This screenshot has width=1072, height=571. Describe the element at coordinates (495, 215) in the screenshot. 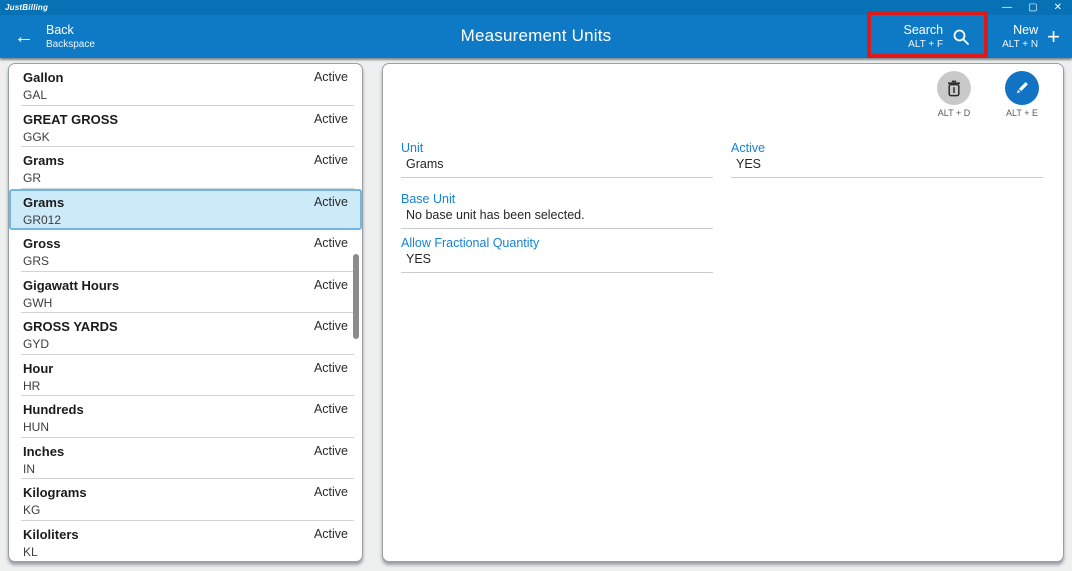

I see `base-unit-field-value: No base unit has been selected.` at that location.